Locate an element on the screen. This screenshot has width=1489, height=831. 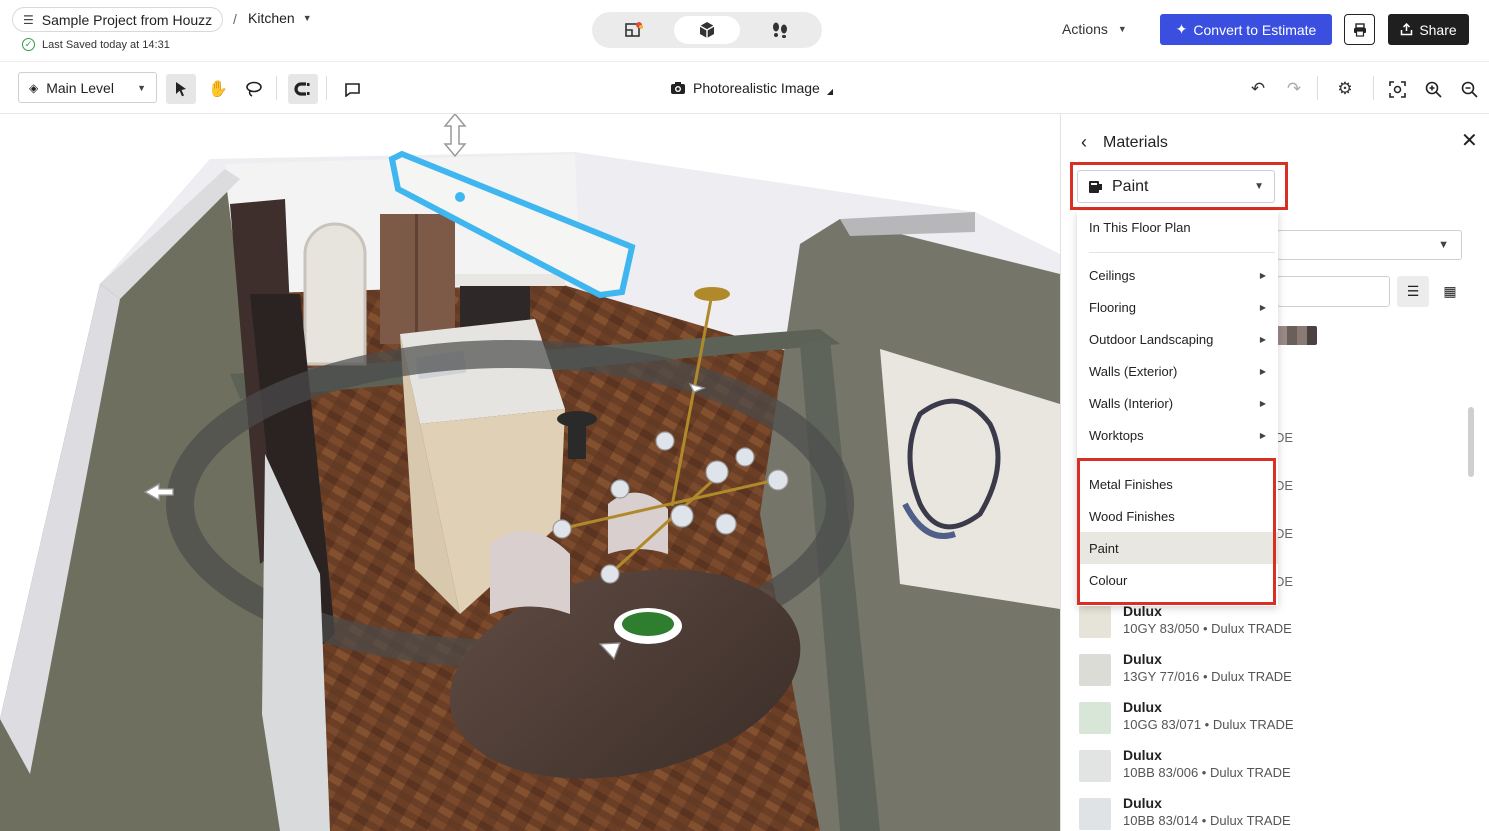
view-mode-toggle is located at coordinates (707, 30).